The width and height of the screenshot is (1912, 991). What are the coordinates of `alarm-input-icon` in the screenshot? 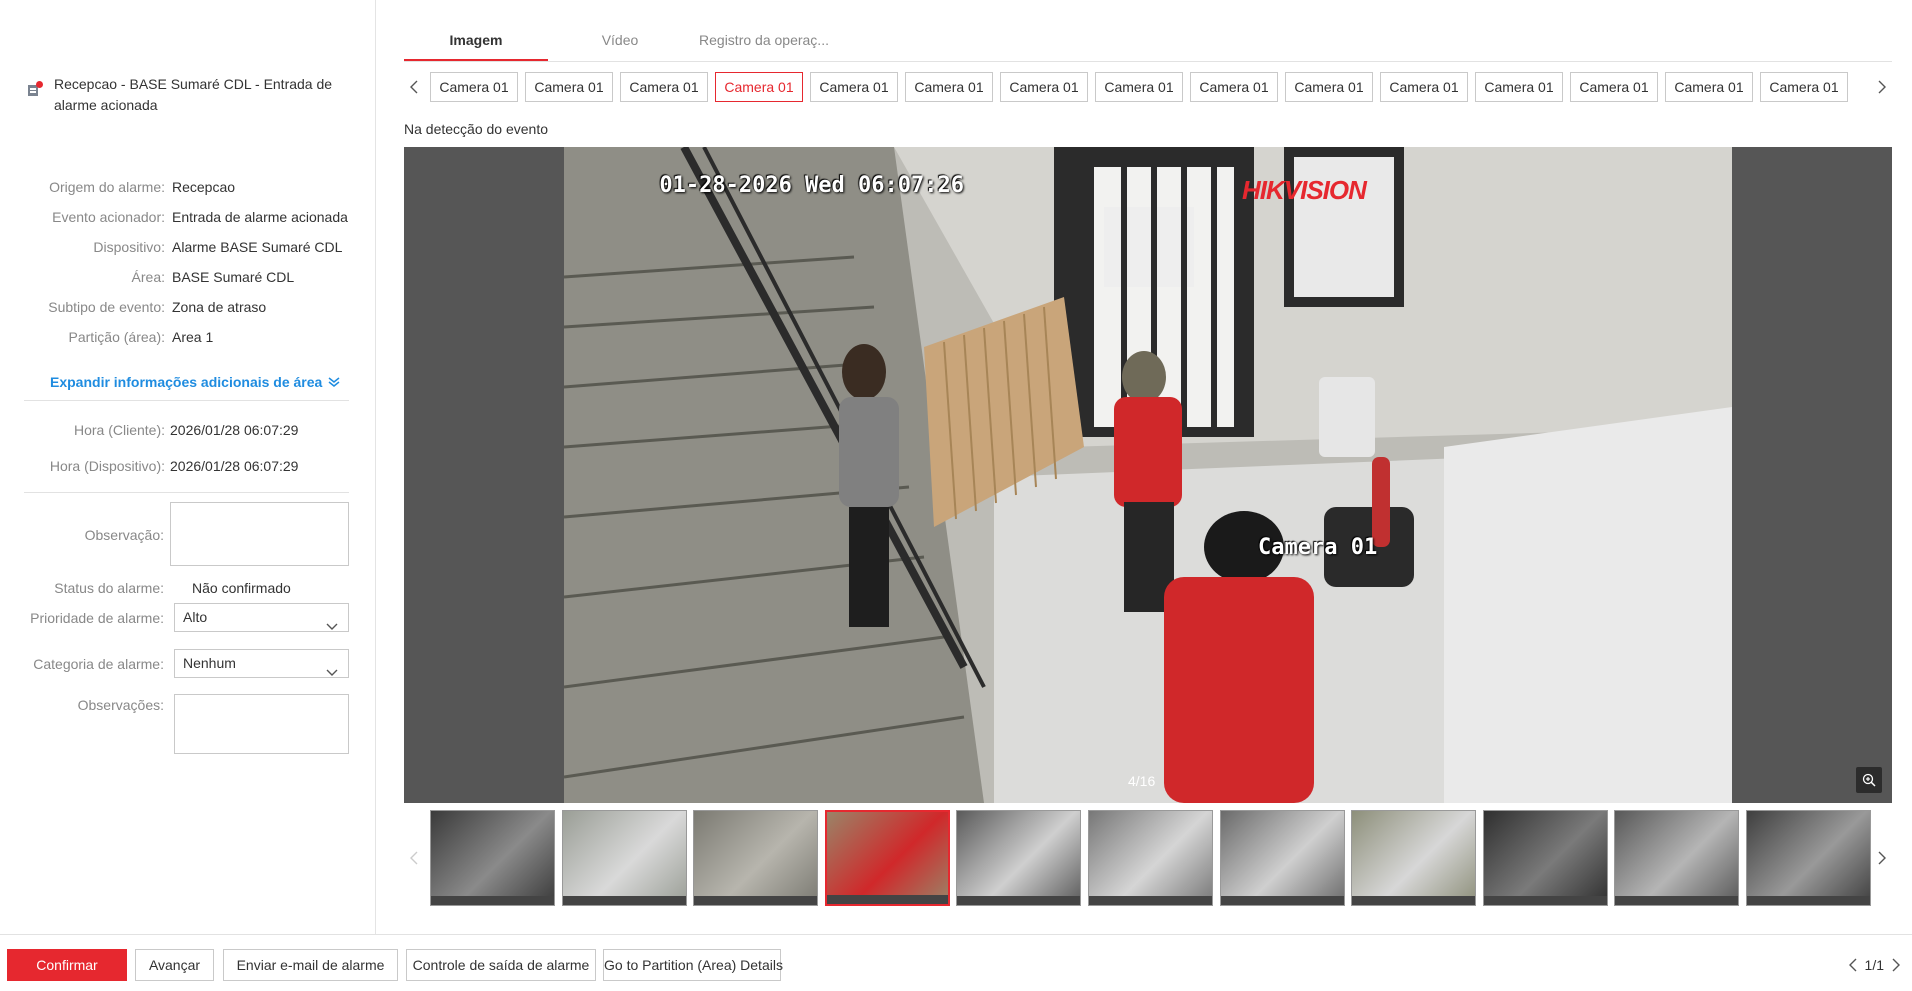 It's located at (35, 89).